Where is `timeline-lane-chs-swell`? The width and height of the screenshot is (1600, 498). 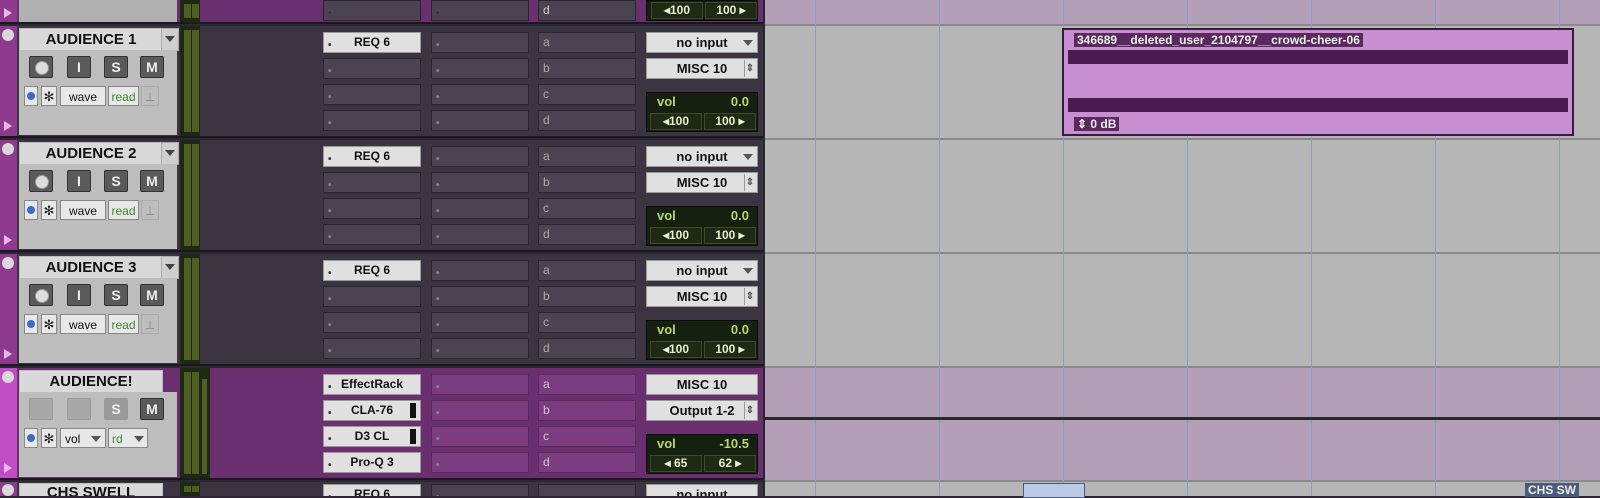 timeline-lane-chs-swell is located at coordinates (1182, 489).